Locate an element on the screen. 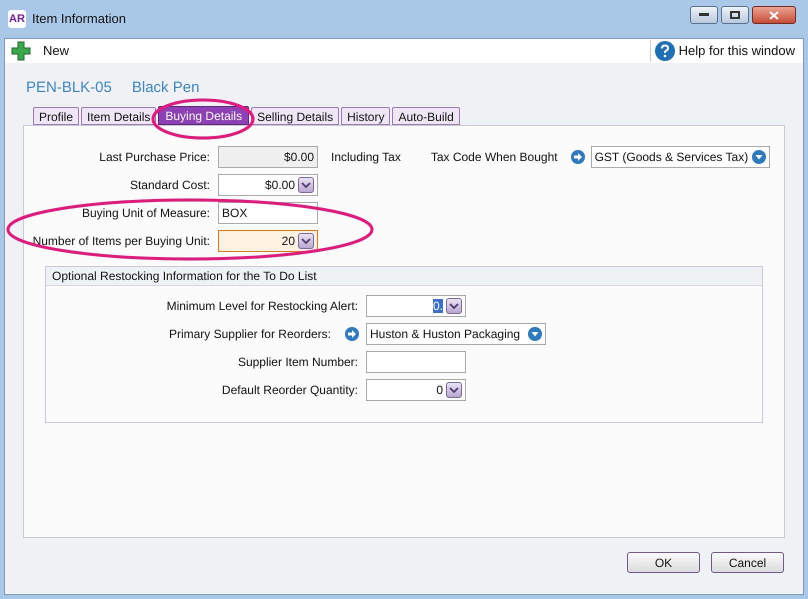 The height and width of the screenshot is (599, 808). new-button: New is located at coordinates (40, 51).